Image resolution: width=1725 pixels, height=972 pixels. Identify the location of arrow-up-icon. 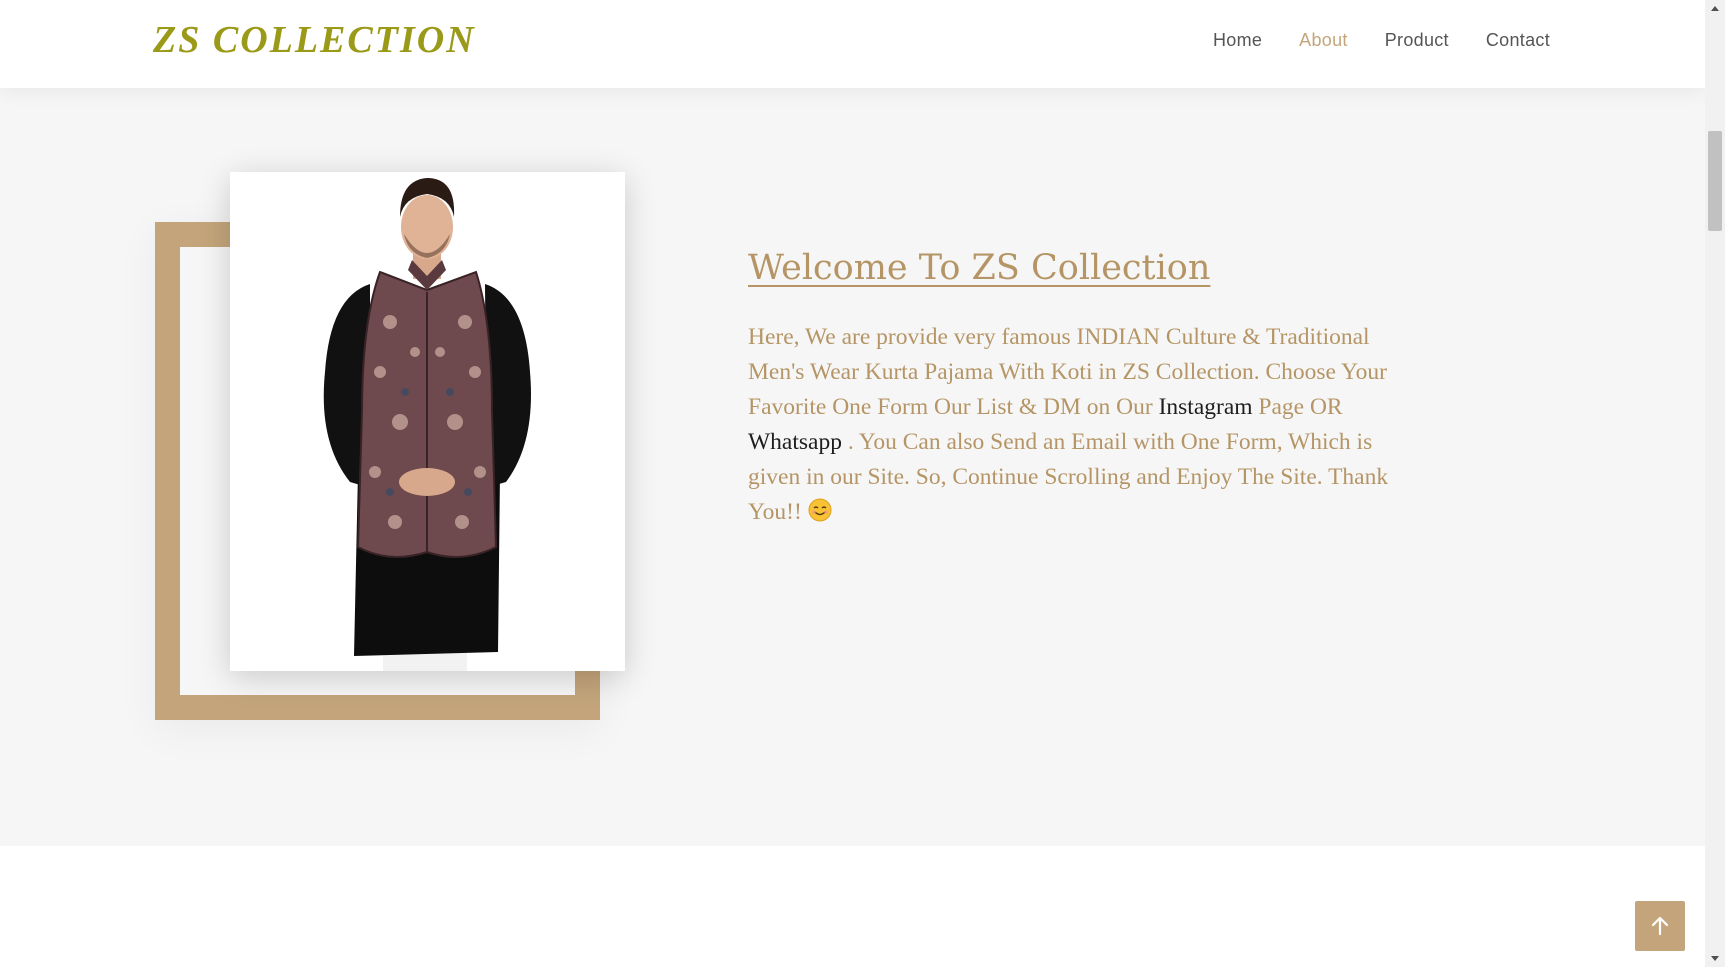
(1660, 926).